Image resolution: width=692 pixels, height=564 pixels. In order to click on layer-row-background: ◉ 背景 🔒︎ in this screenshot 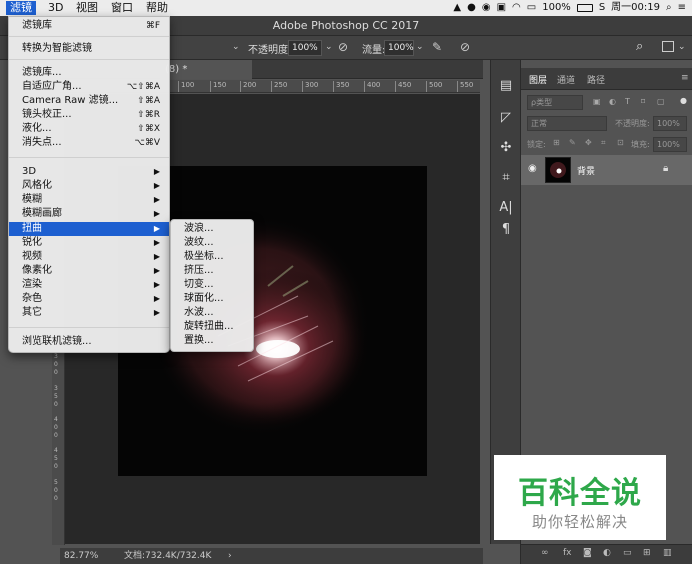, I will do `click(606, 170)`.